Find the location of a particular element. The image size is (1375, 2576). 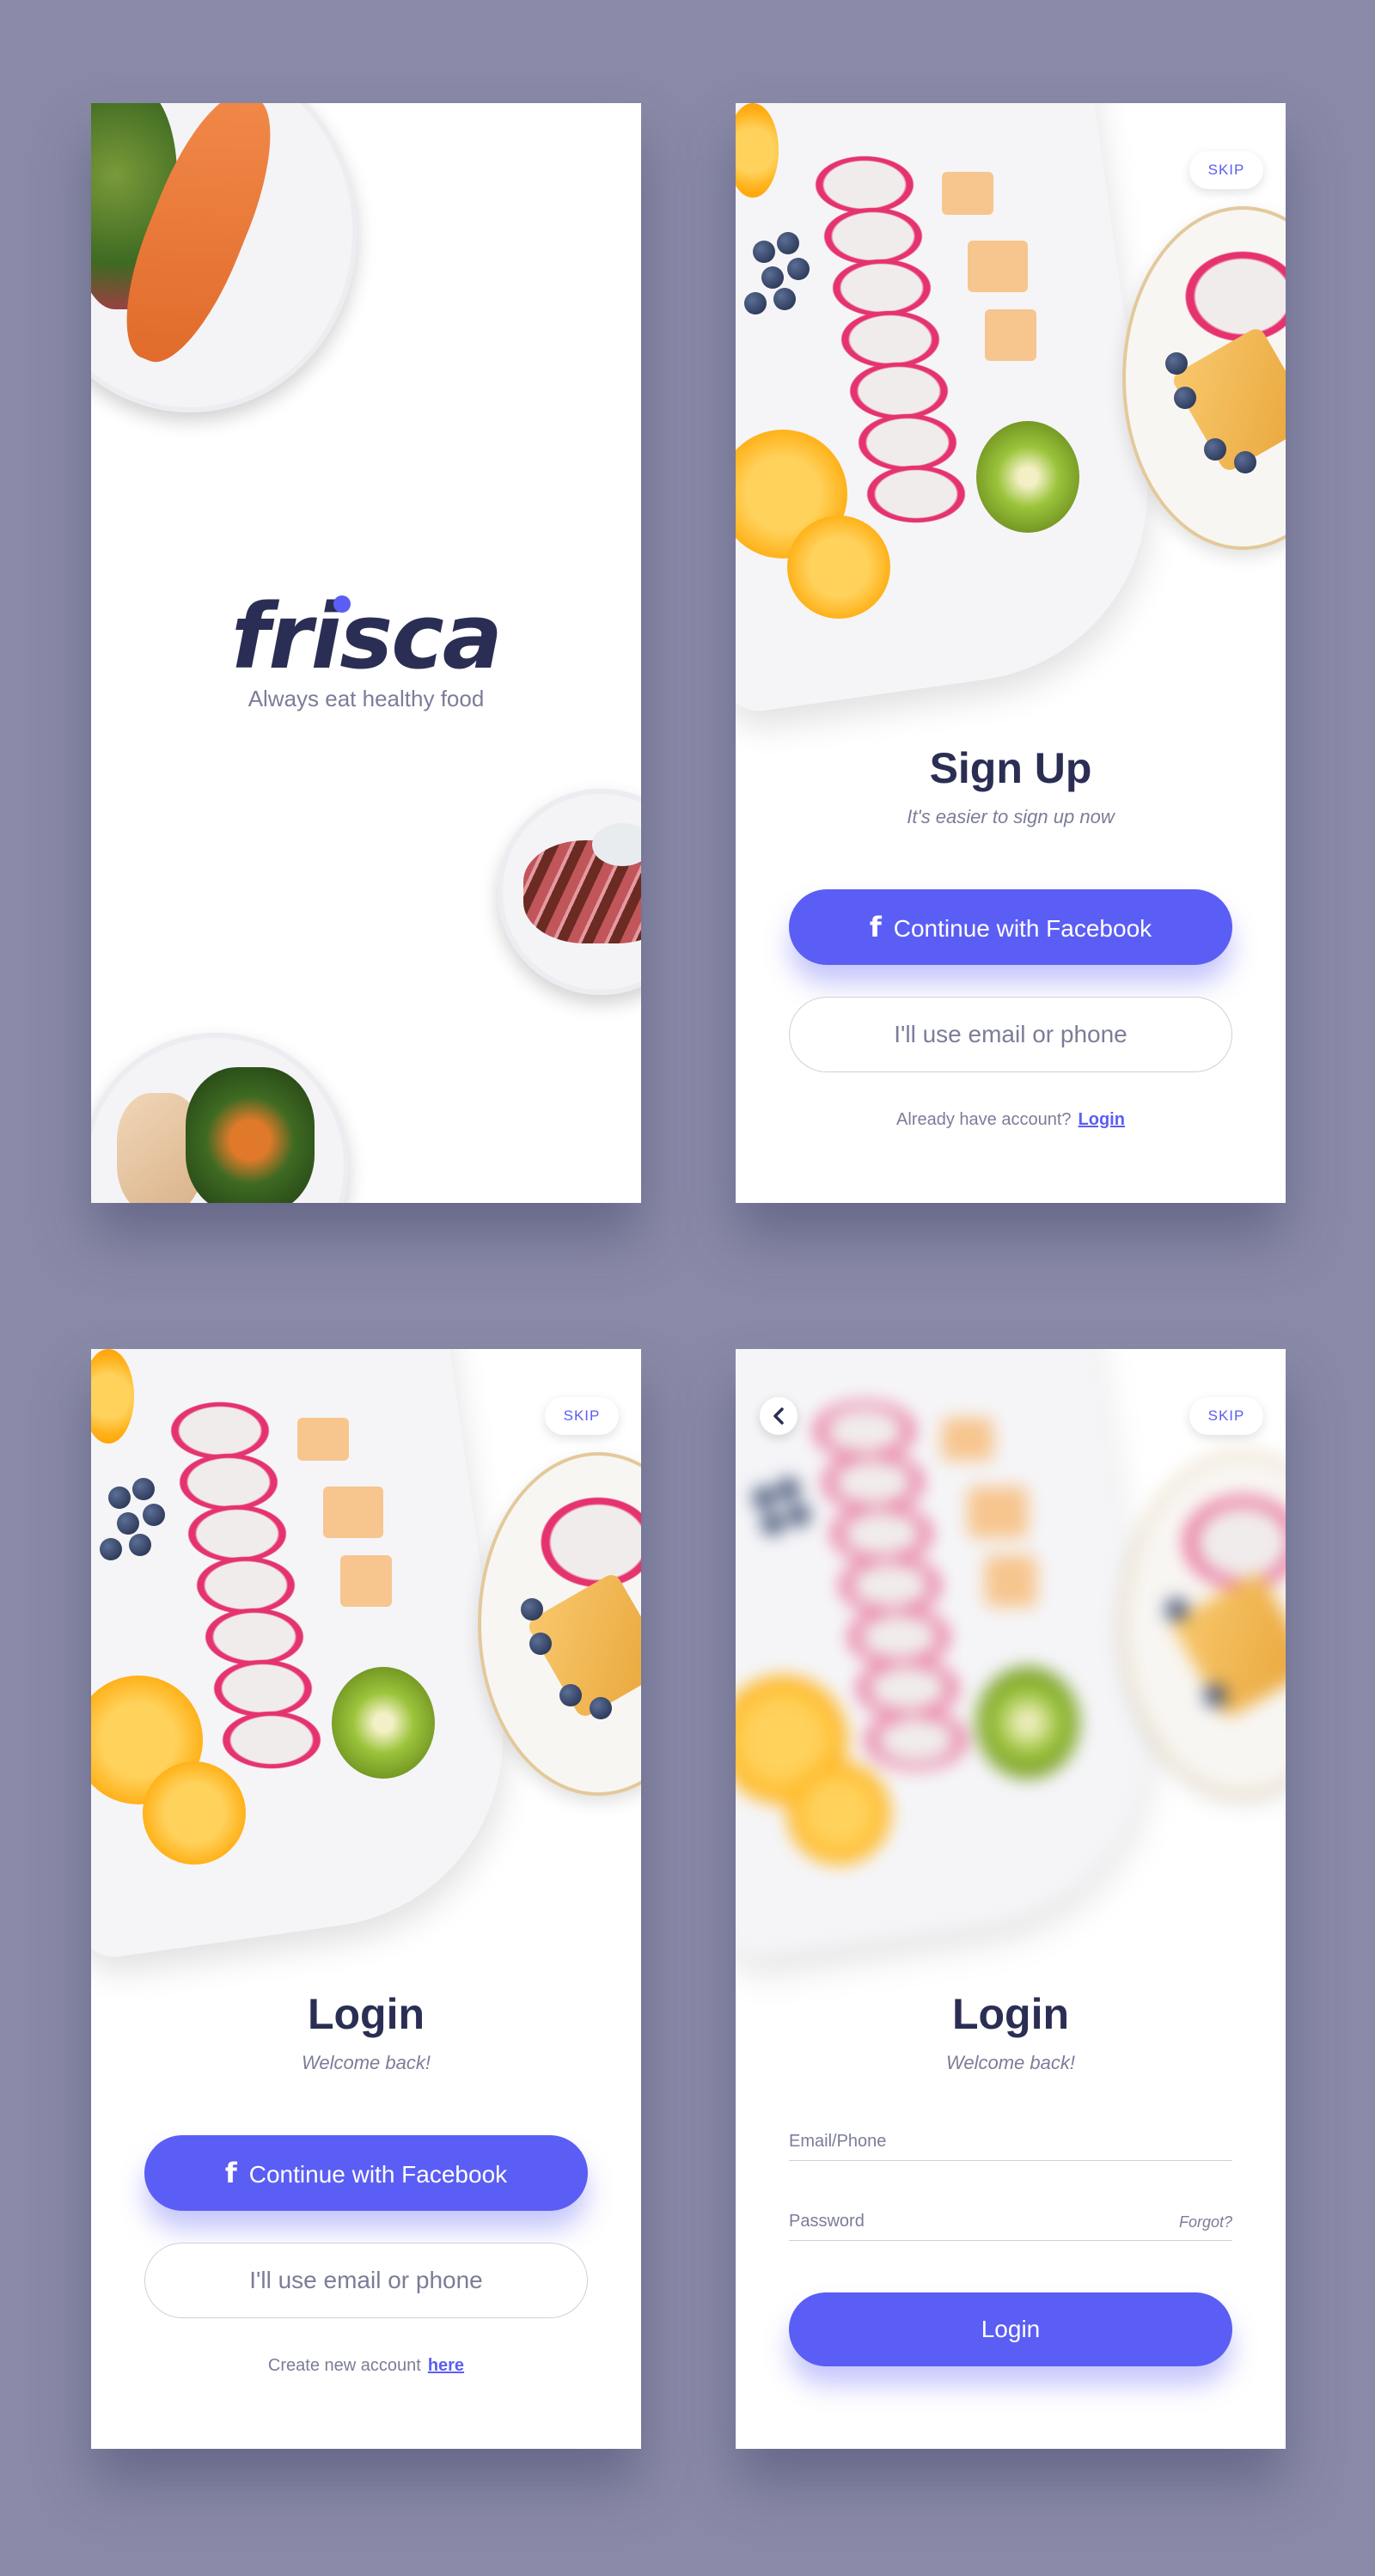

tagline: Always eat healthy food is located at coordinates (366, 698).